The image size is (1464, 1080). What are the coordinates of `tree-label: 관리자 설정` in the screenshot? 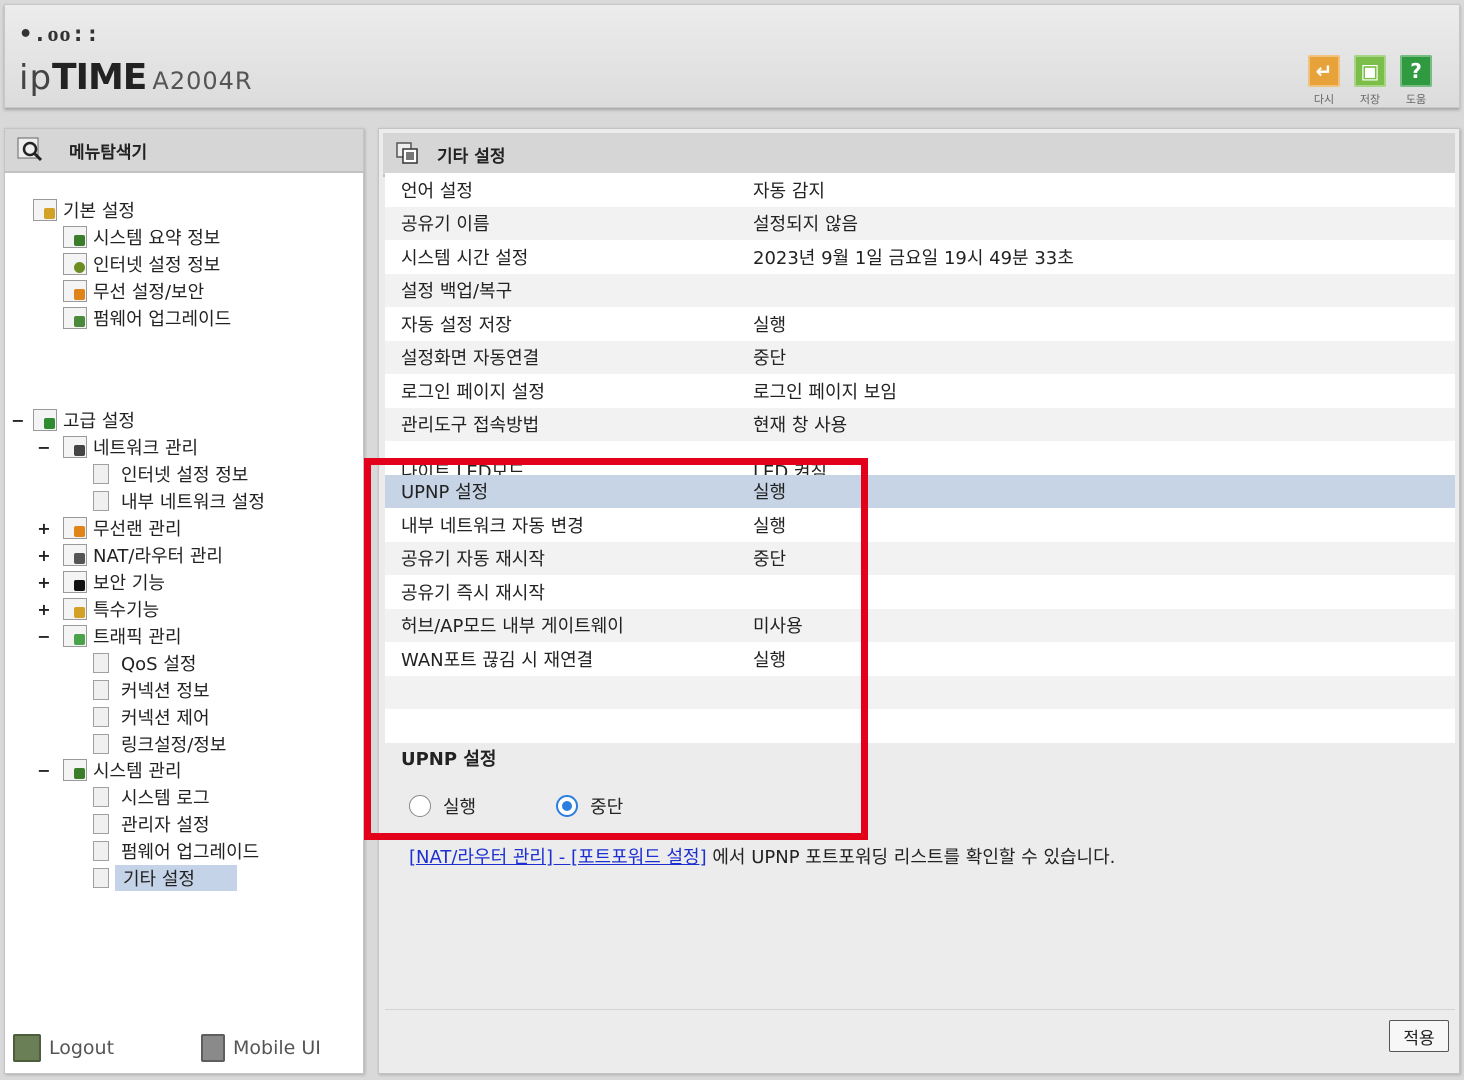 It's located at (165, 825).